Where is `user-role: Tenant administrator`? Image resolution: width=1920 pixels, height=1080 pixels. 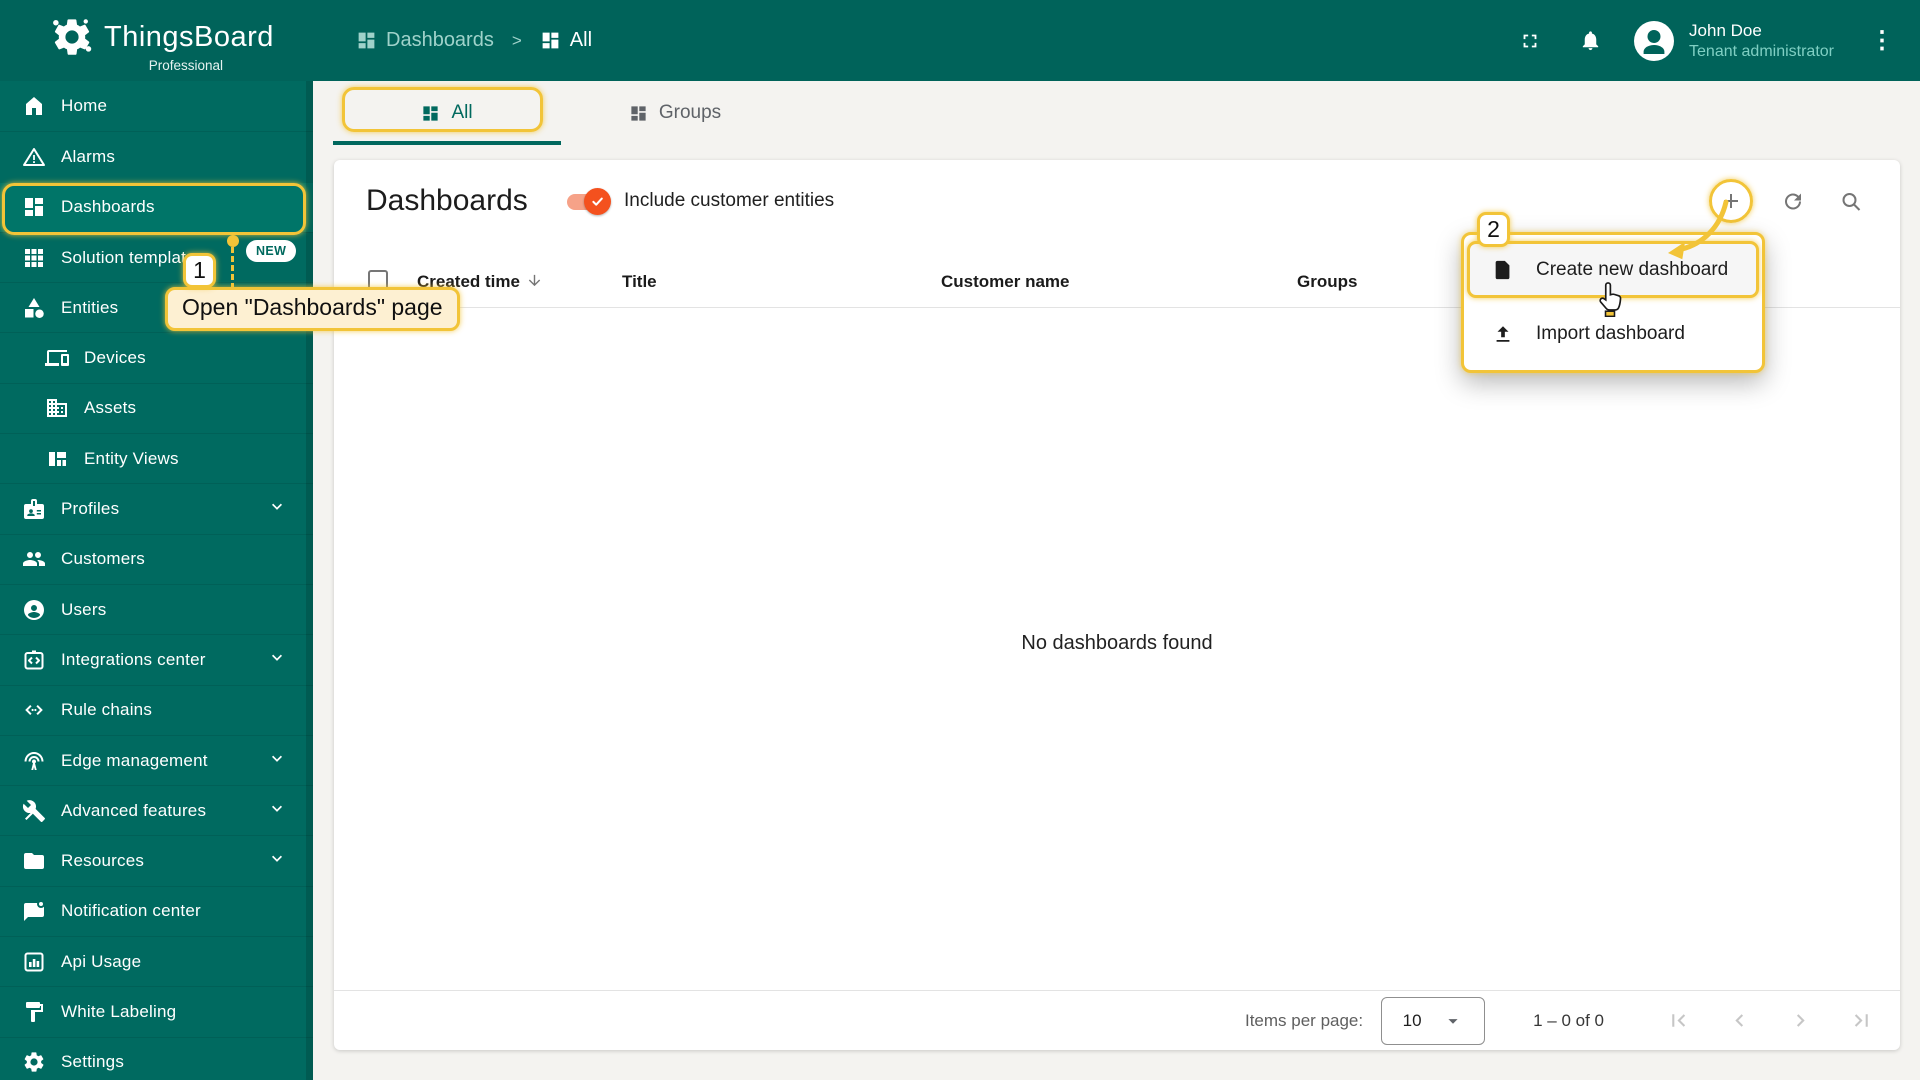 user-role: Tenant administrator is located at coordinates (1761, 51).